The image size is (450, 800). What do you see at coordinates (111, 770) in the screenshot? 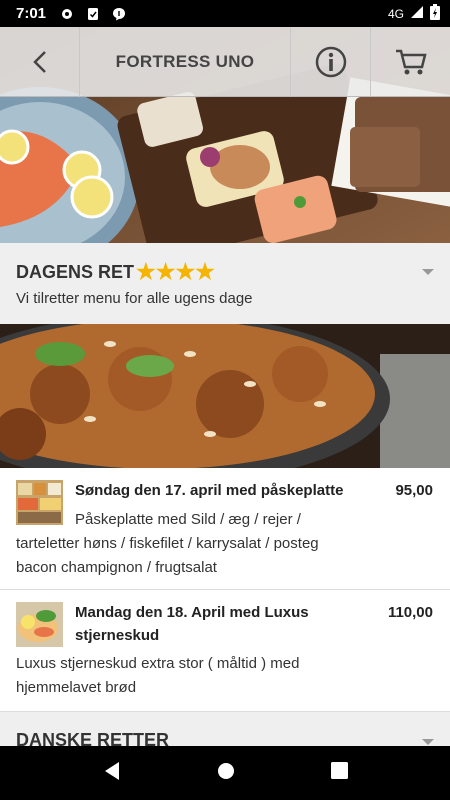
I see `nav-back-icon` at bounding box center [111, 770].